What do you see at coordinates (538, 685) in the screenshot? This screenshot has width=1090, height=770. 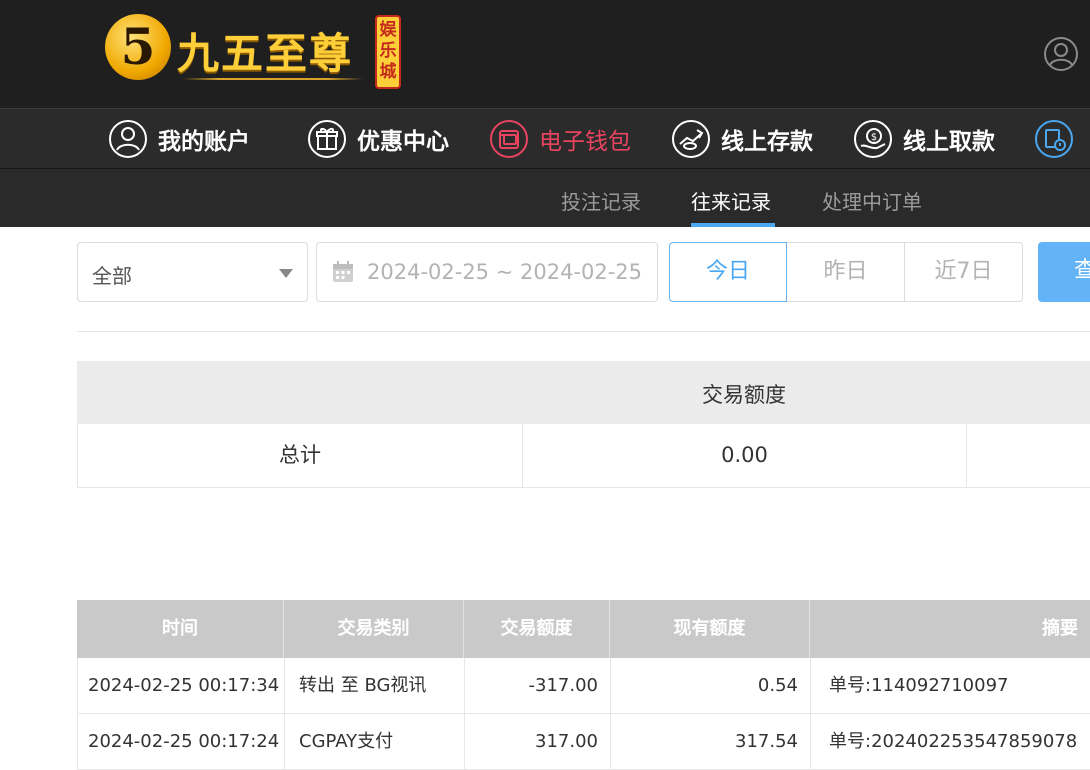 I see `cell-amount: -317.00` at bounding box center [538, 685].